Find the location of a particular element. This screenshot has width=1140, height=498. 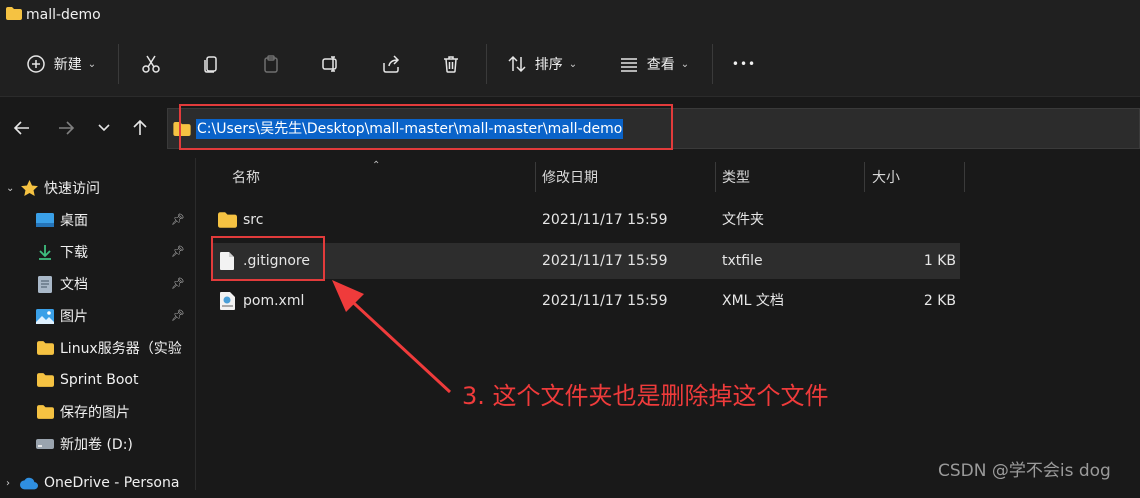

window-title: mall-demo is located at coordinates (63, 15).